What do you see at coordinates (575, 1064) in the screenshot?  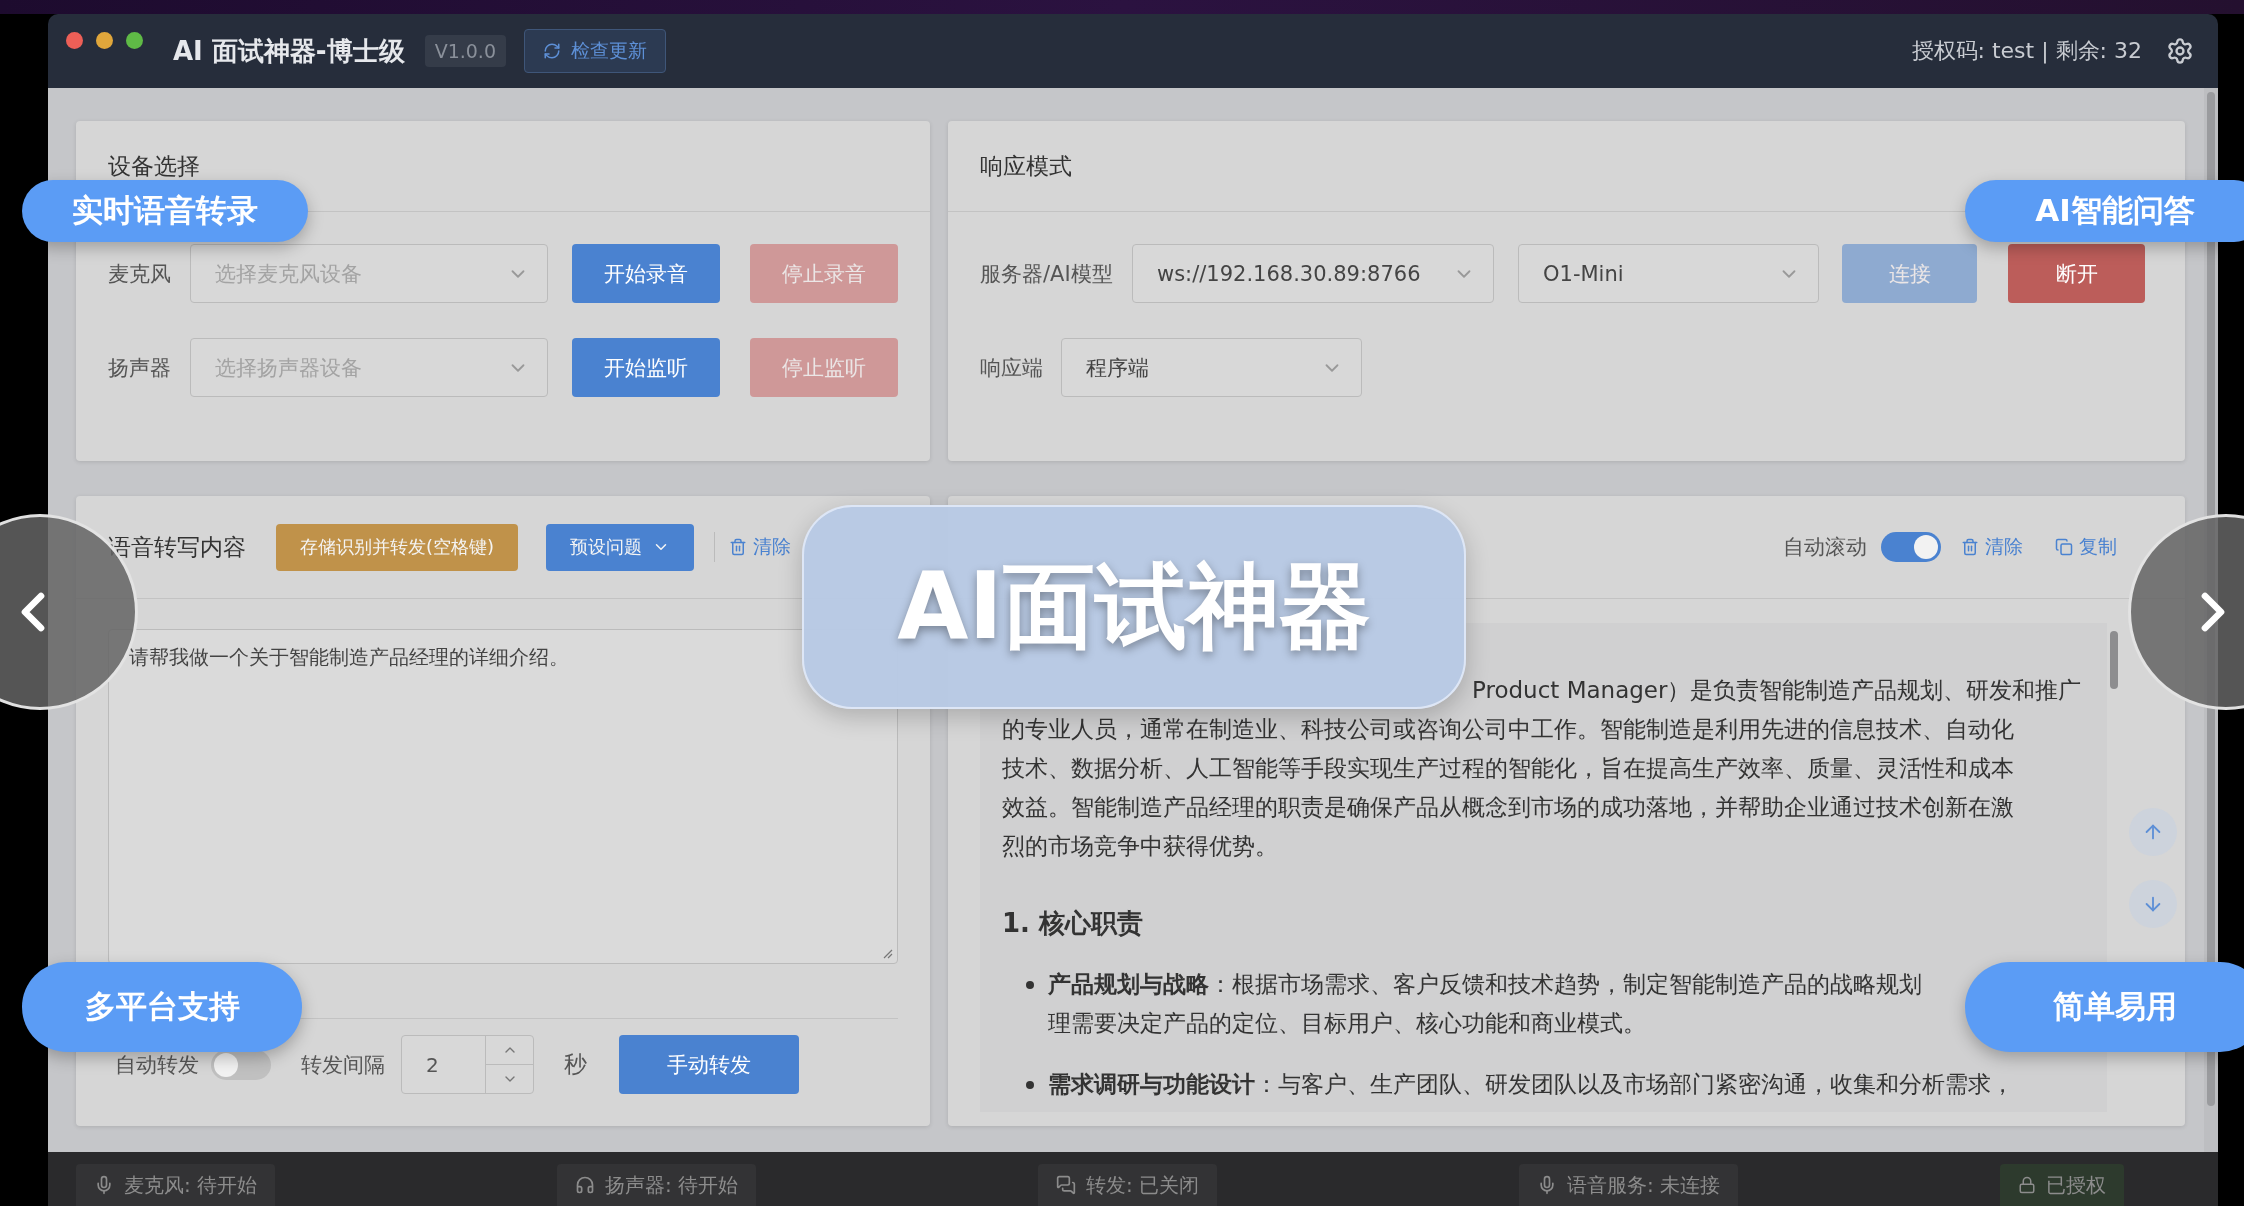 I see `seconds-label: 秒` at bounding box center [575, 1064].